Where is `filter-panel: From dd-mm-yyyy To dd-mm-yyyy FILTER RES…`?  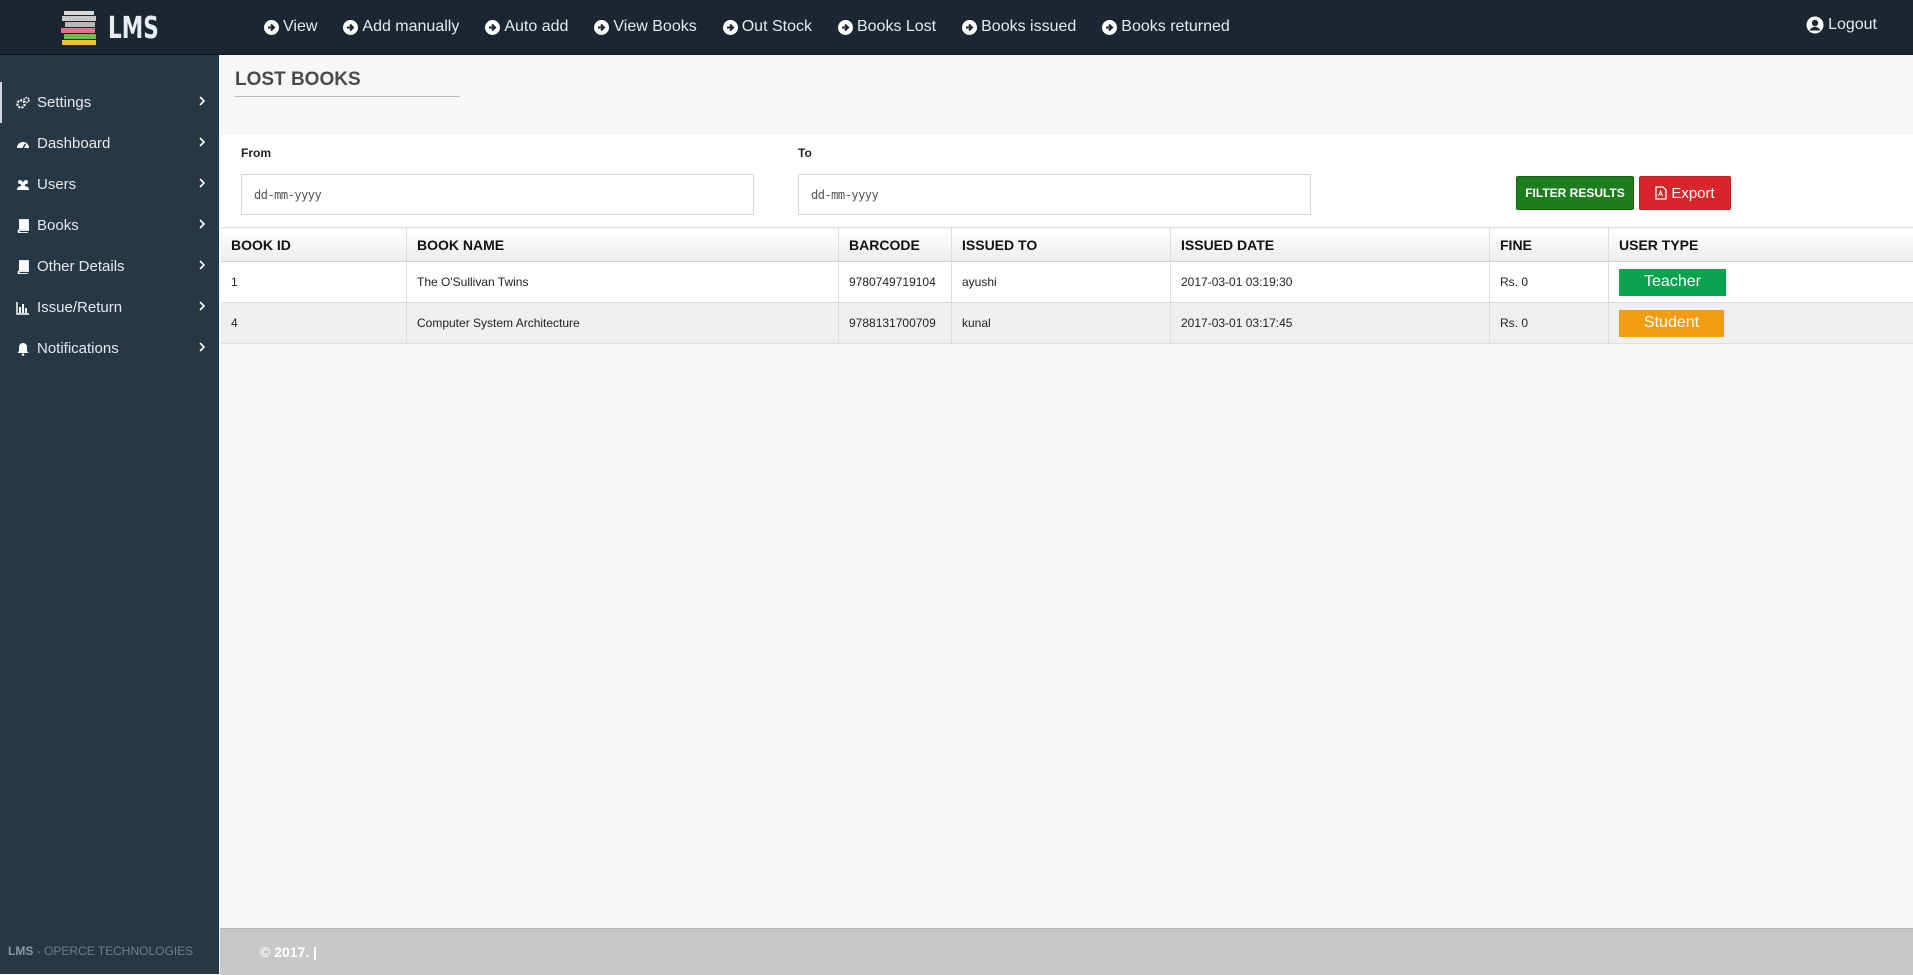 filter-panel: From dd-mm-yyyy To dd-mm-yyyy FILTER RES… is located at coordinates (1067, 181).